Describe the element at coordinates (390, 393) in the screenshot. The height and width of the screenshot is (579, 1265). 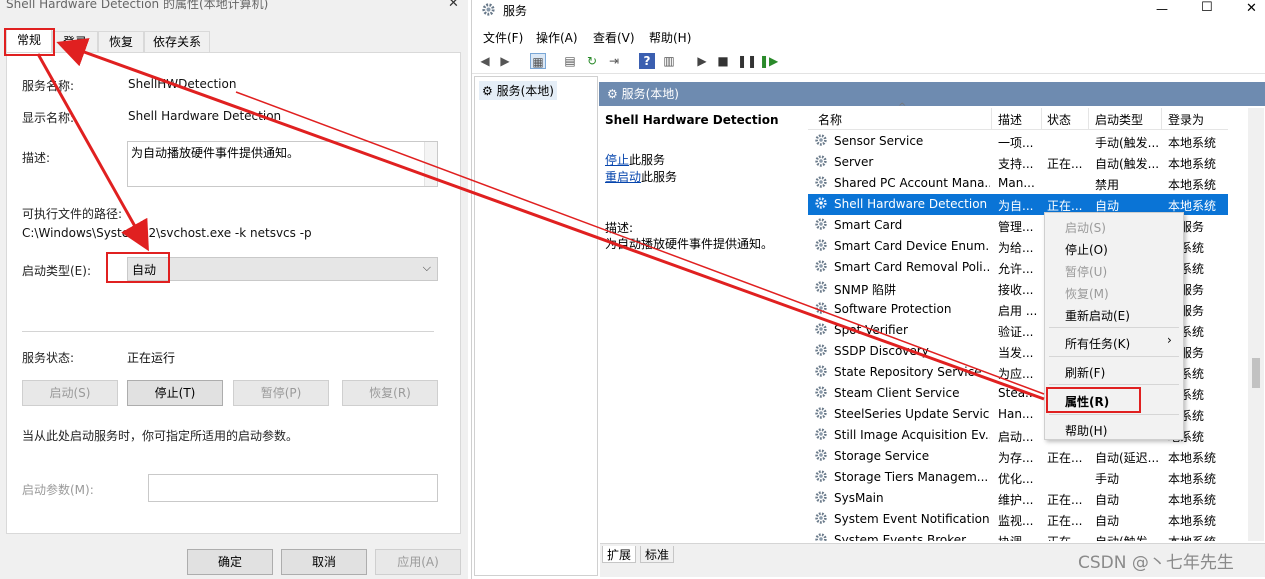
I see `resume-button: 恢复(R)` at that location.